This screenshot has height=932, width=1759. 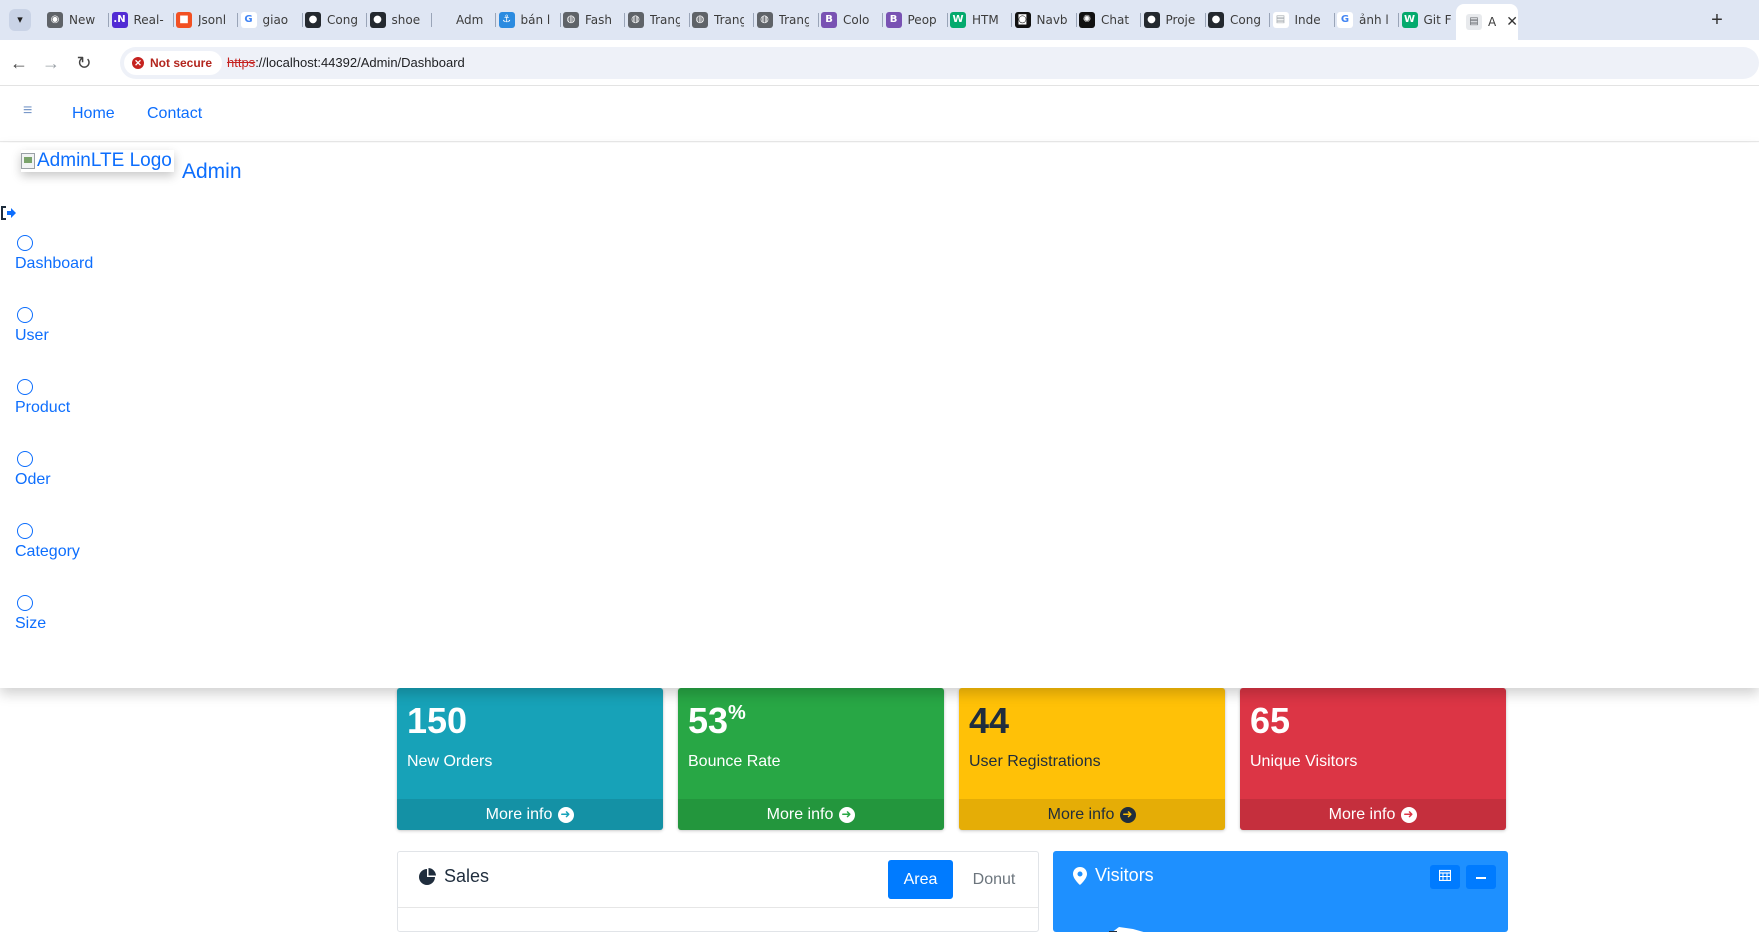 I want to click on world-map-fragment, so click(x=1126, y=929).